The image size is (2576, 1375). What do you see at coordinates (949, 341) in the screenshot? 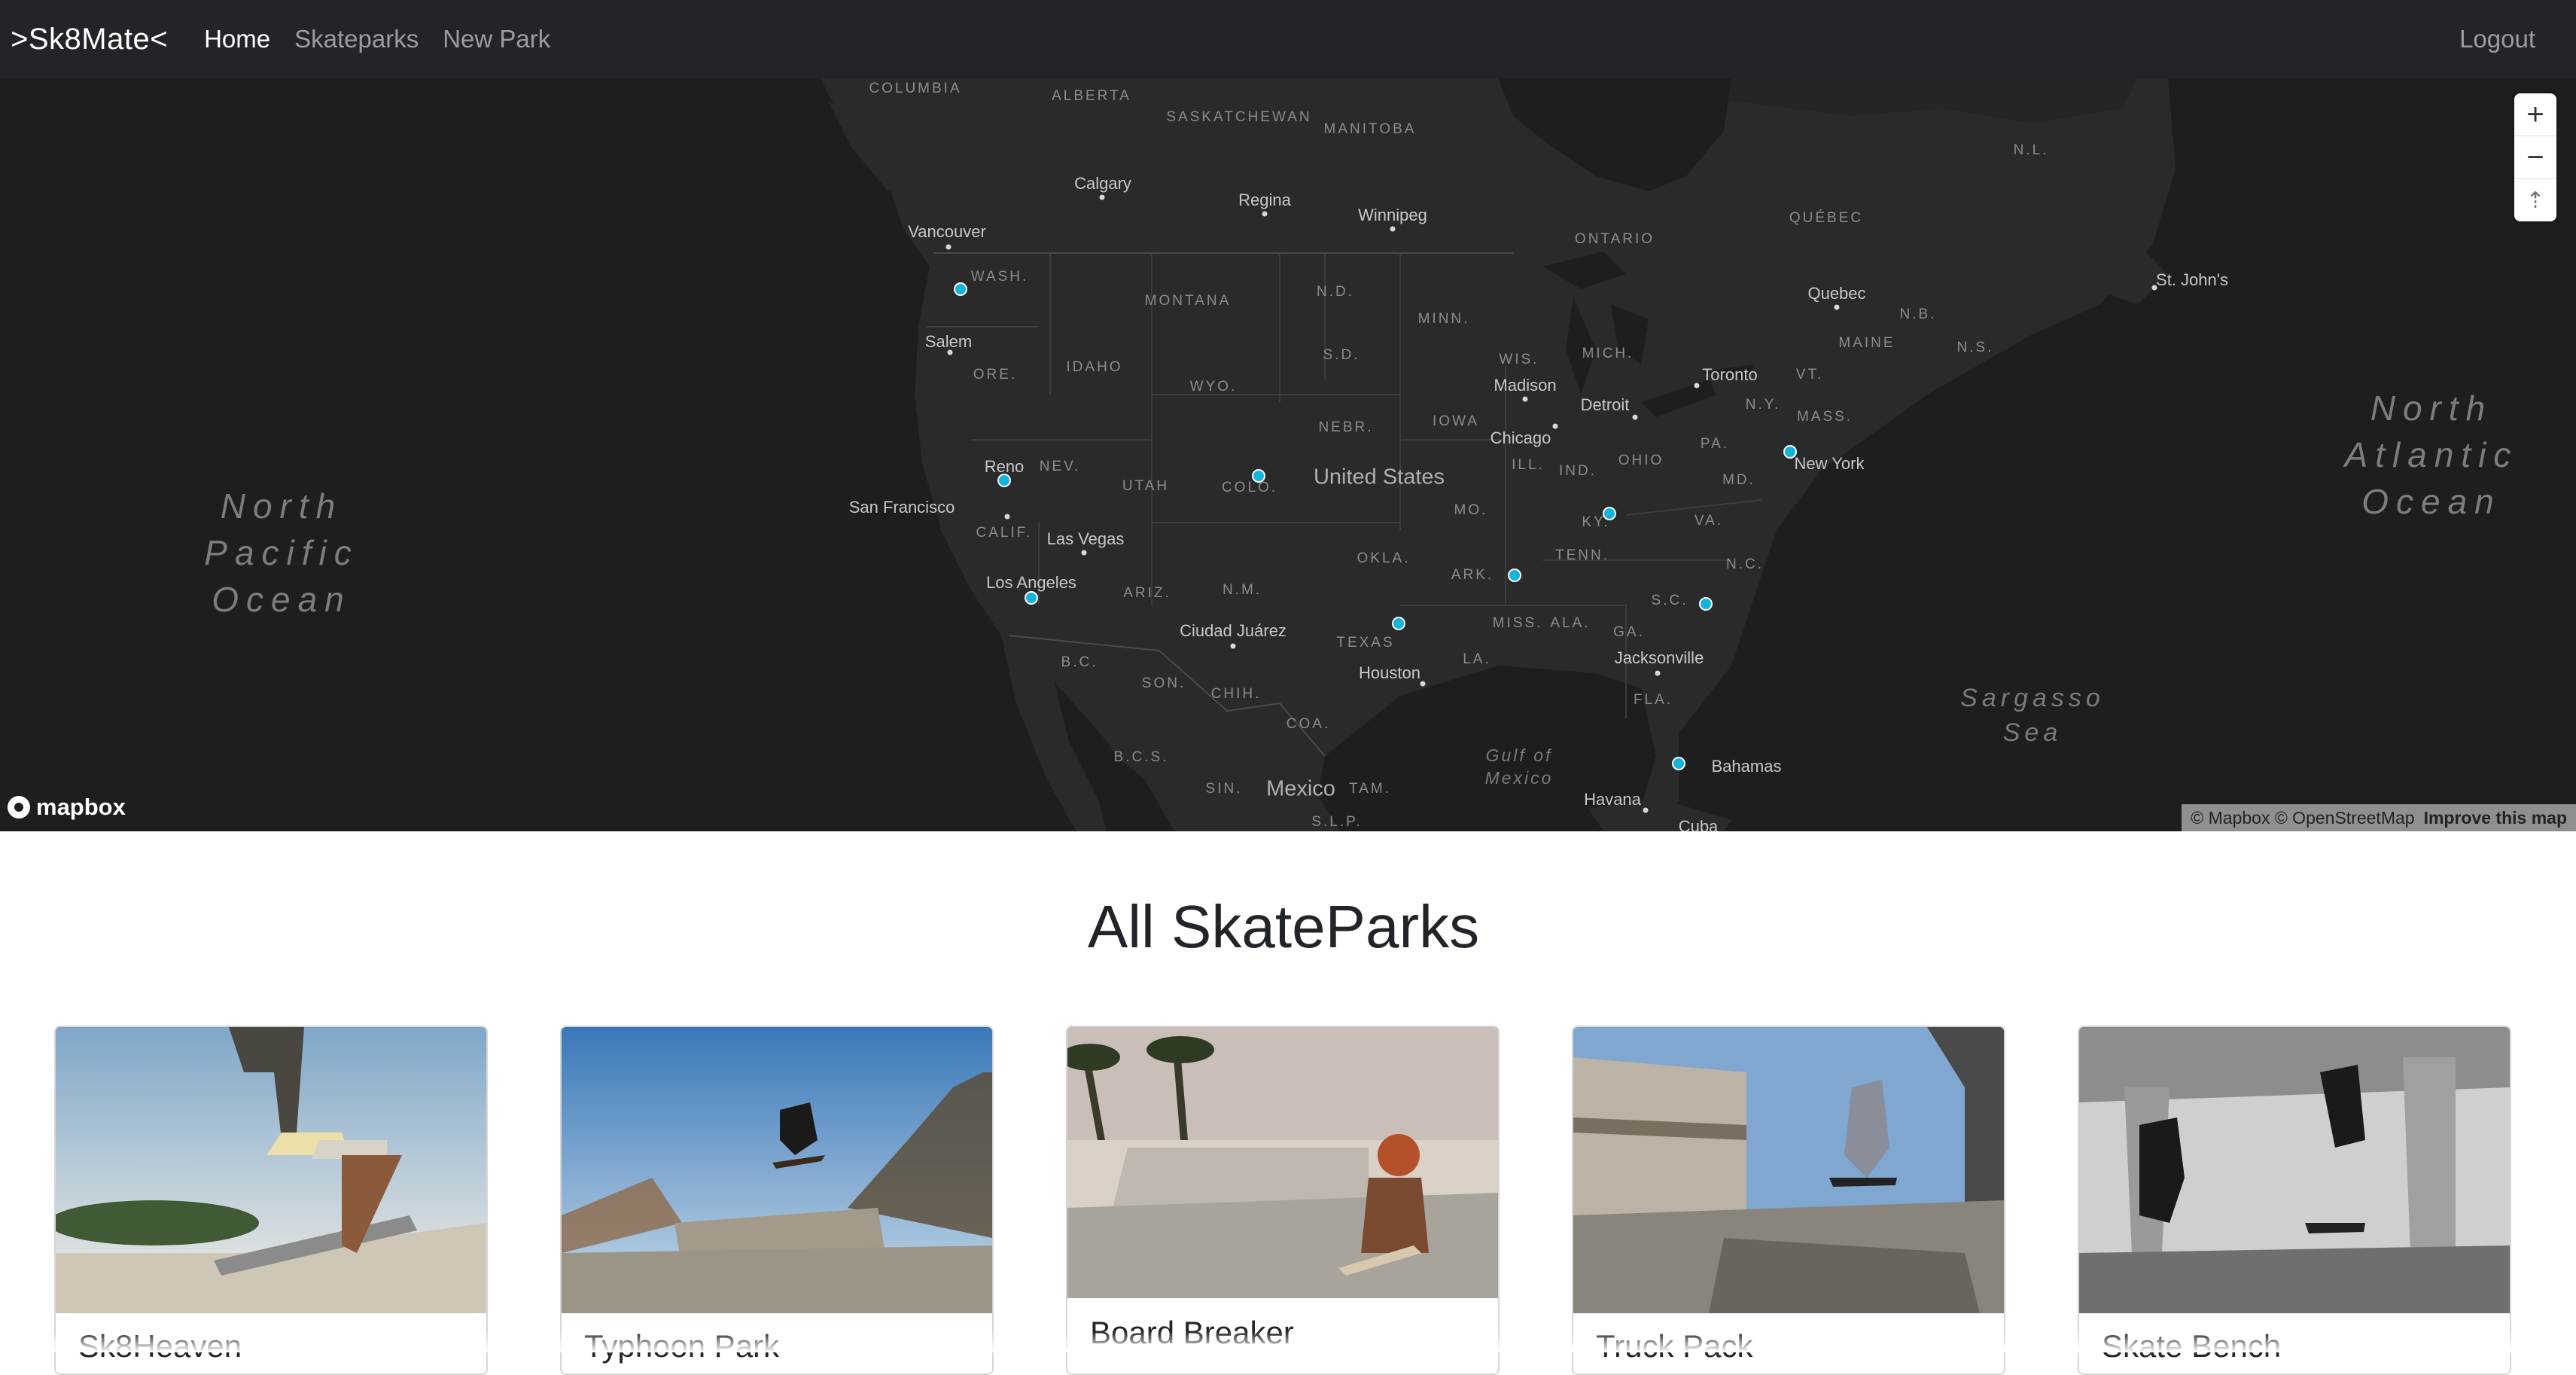
I see `map-label-city: Salem` at bounding box center [949, 341].